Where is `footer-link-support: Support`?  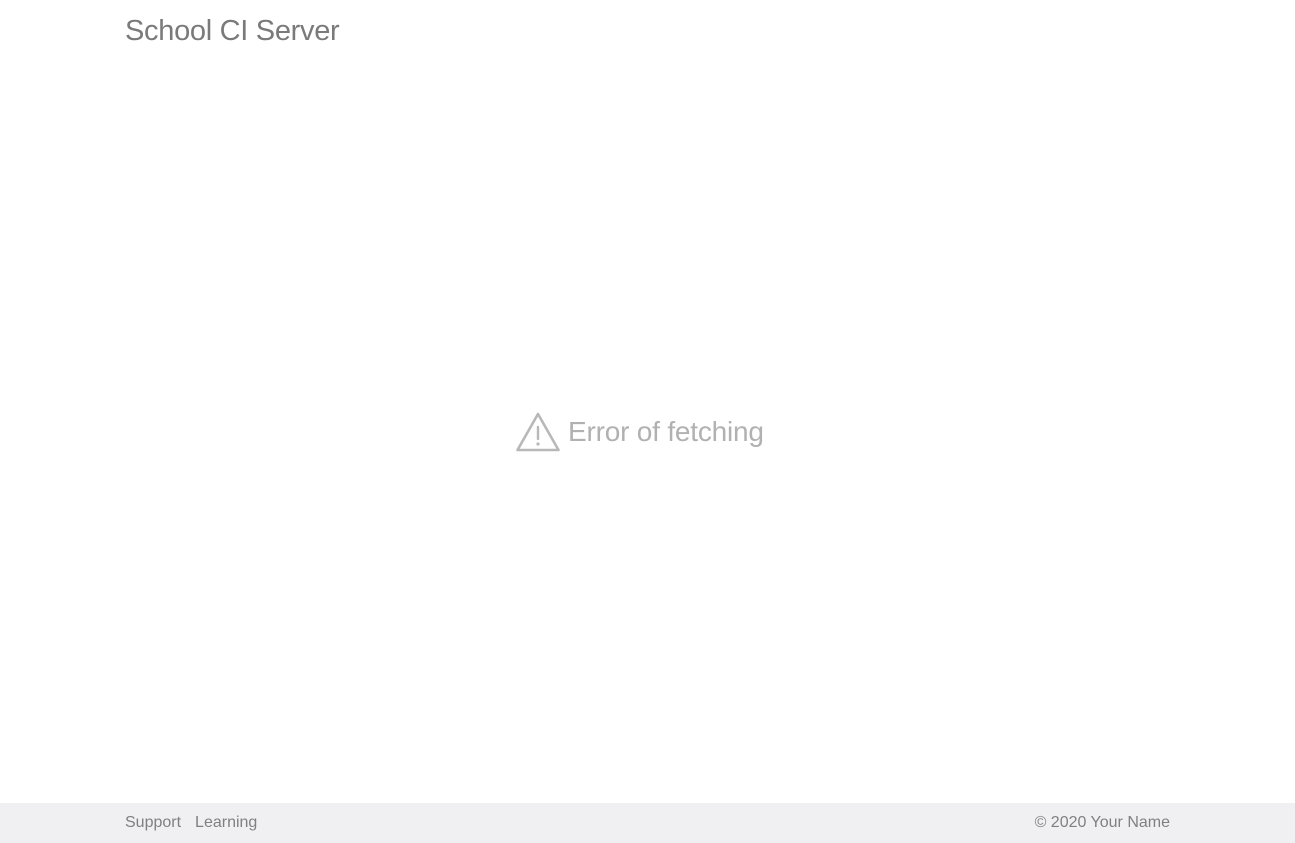 footer-link-support: Support is located at coordinates (153, 823).